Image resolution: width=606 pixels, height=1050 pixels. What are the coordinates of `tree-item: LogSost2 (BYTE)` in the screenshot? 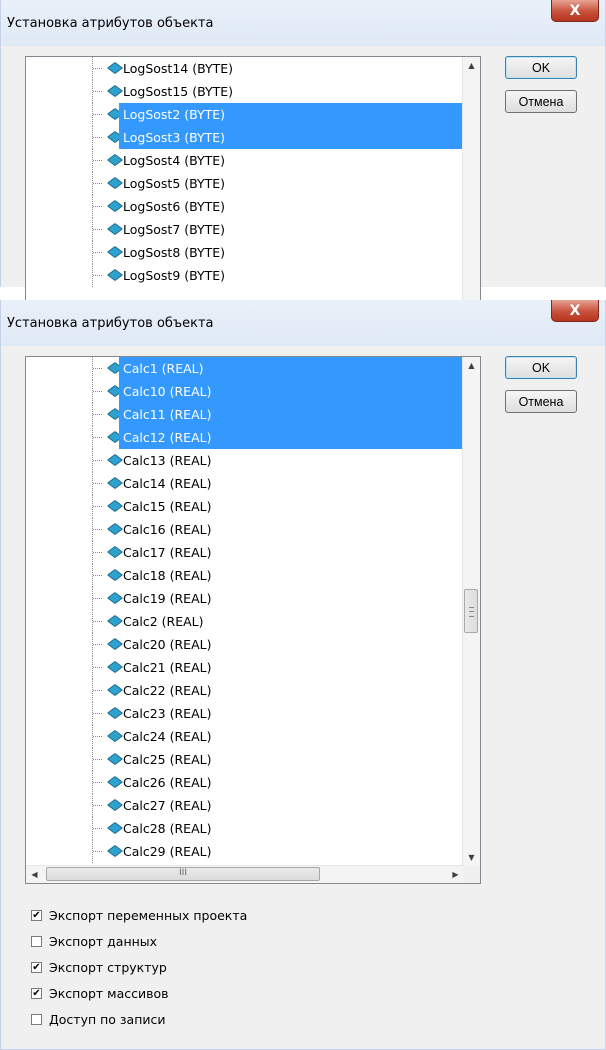 It's located at (245, 114).